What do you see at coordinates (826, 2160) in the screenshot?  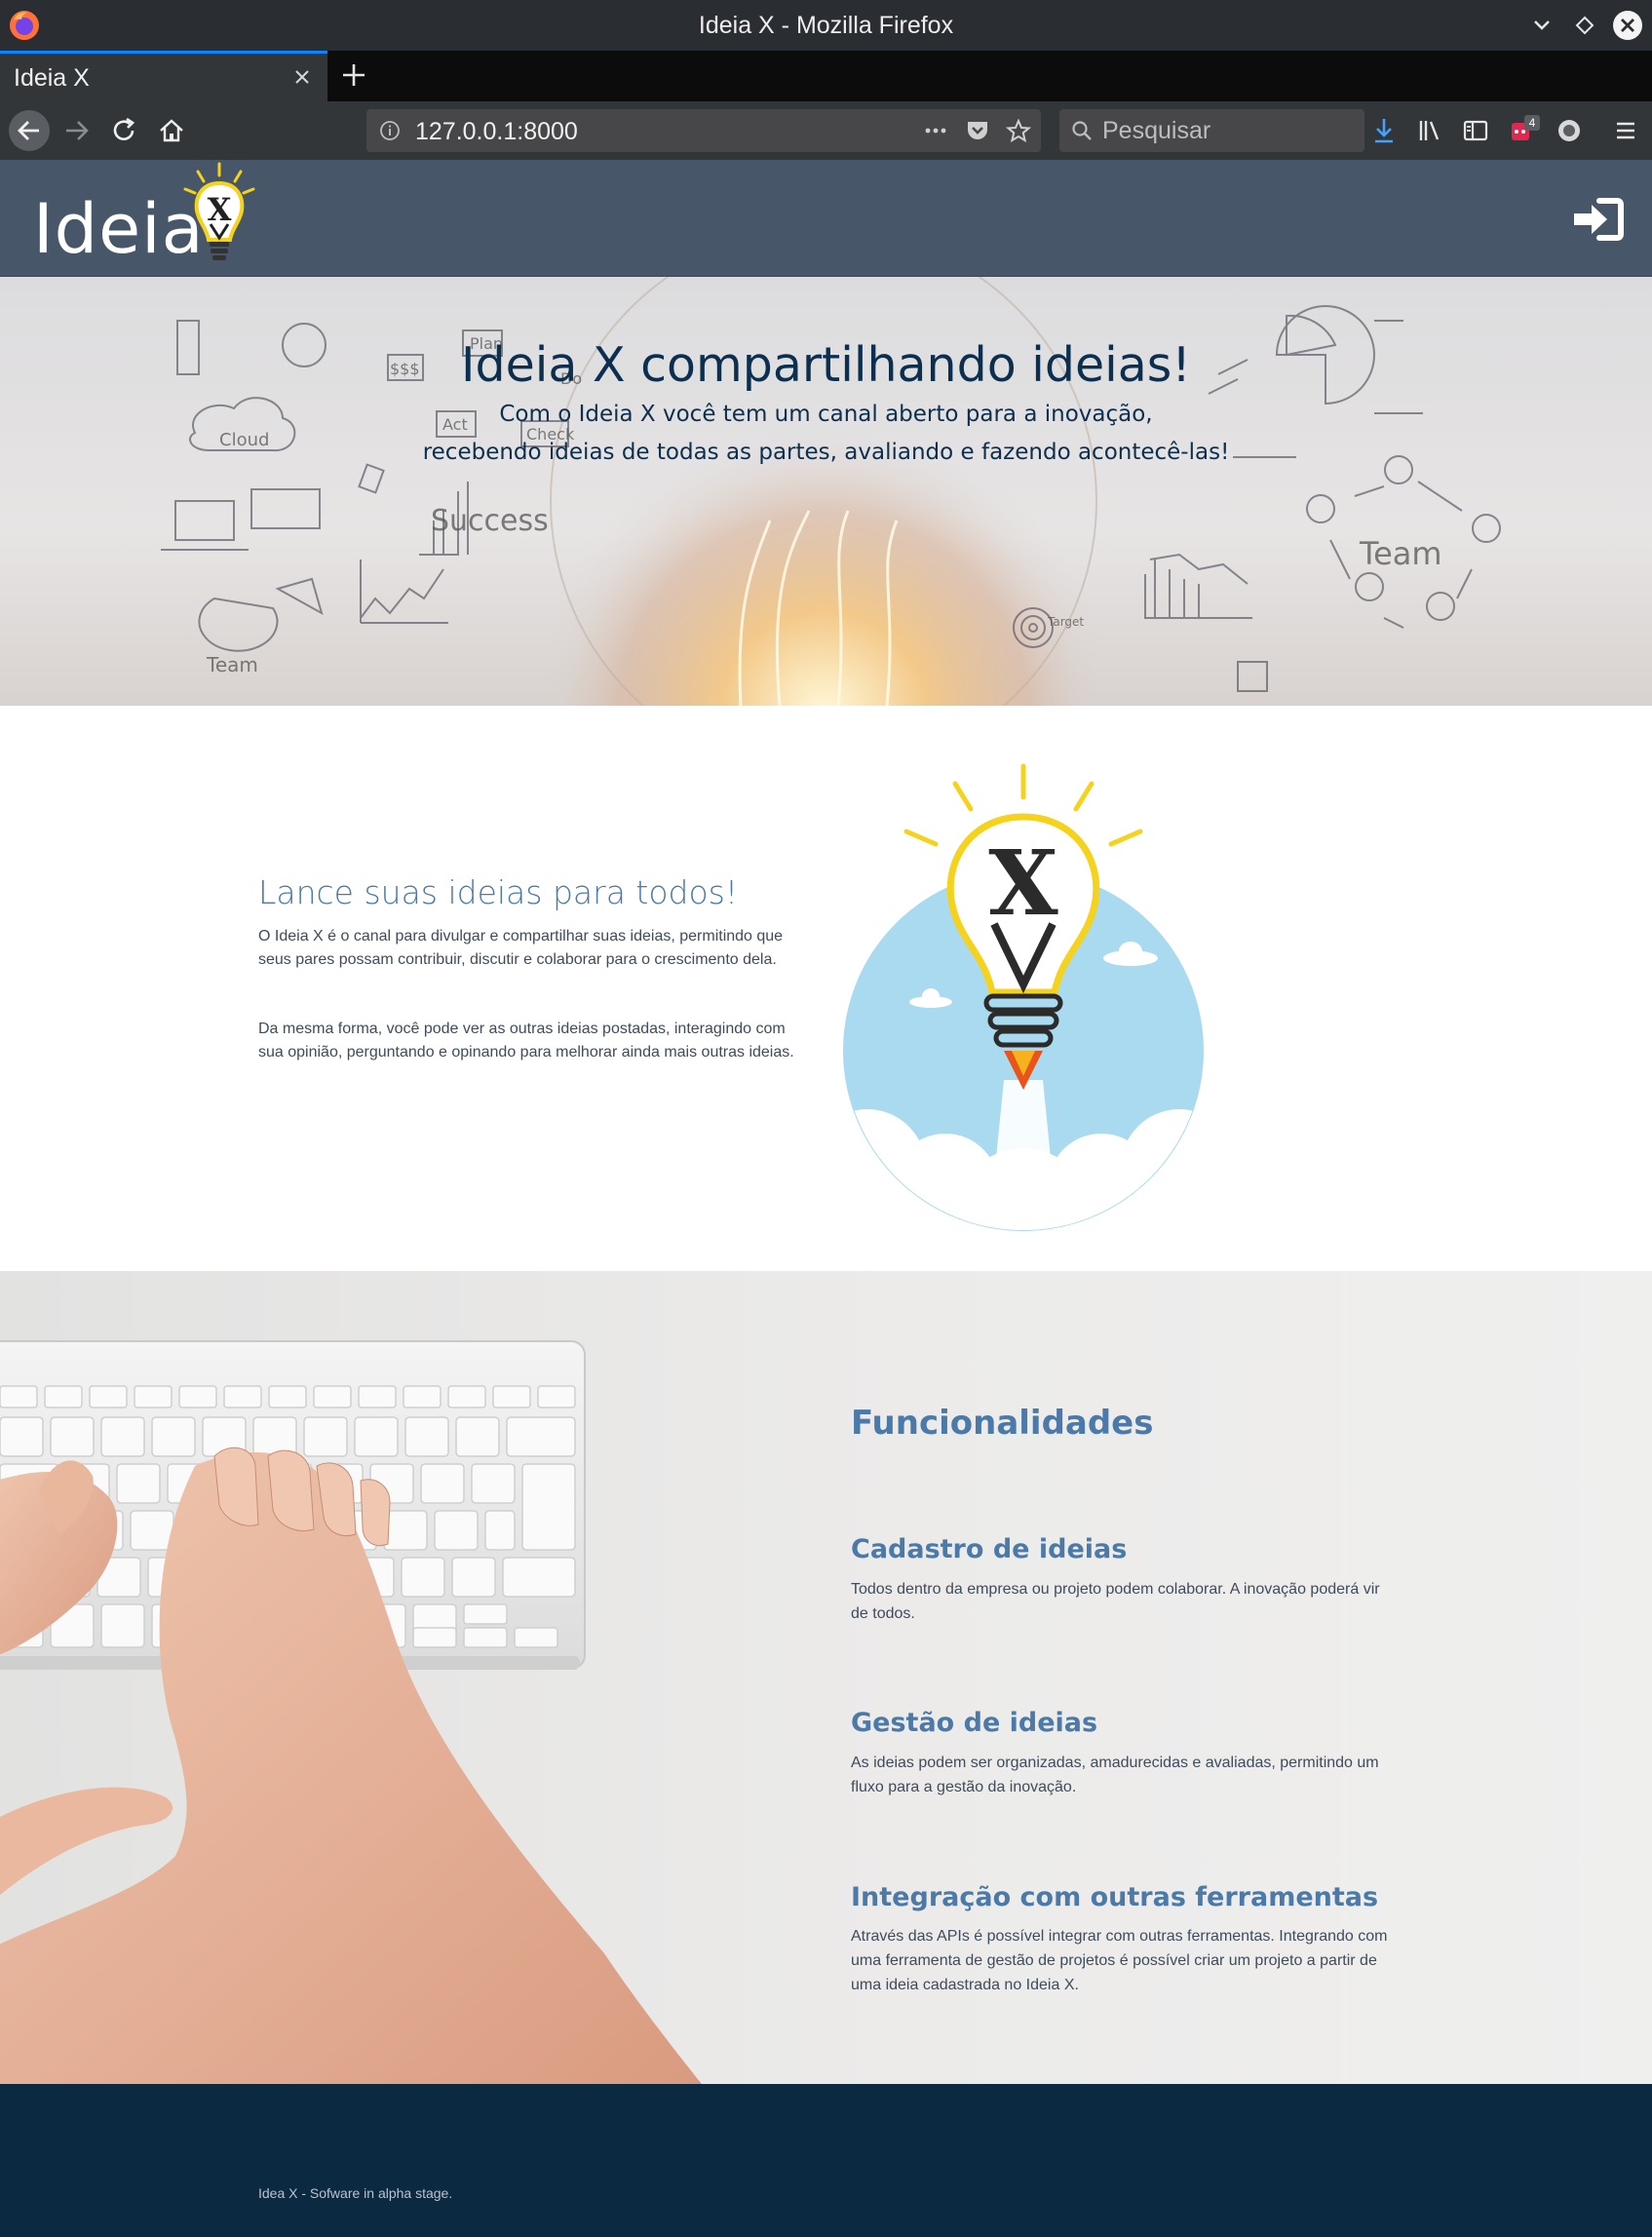 I see `site-footer: Idea X - Sofware in alpha stage.` at bounding box center [826, 2160].